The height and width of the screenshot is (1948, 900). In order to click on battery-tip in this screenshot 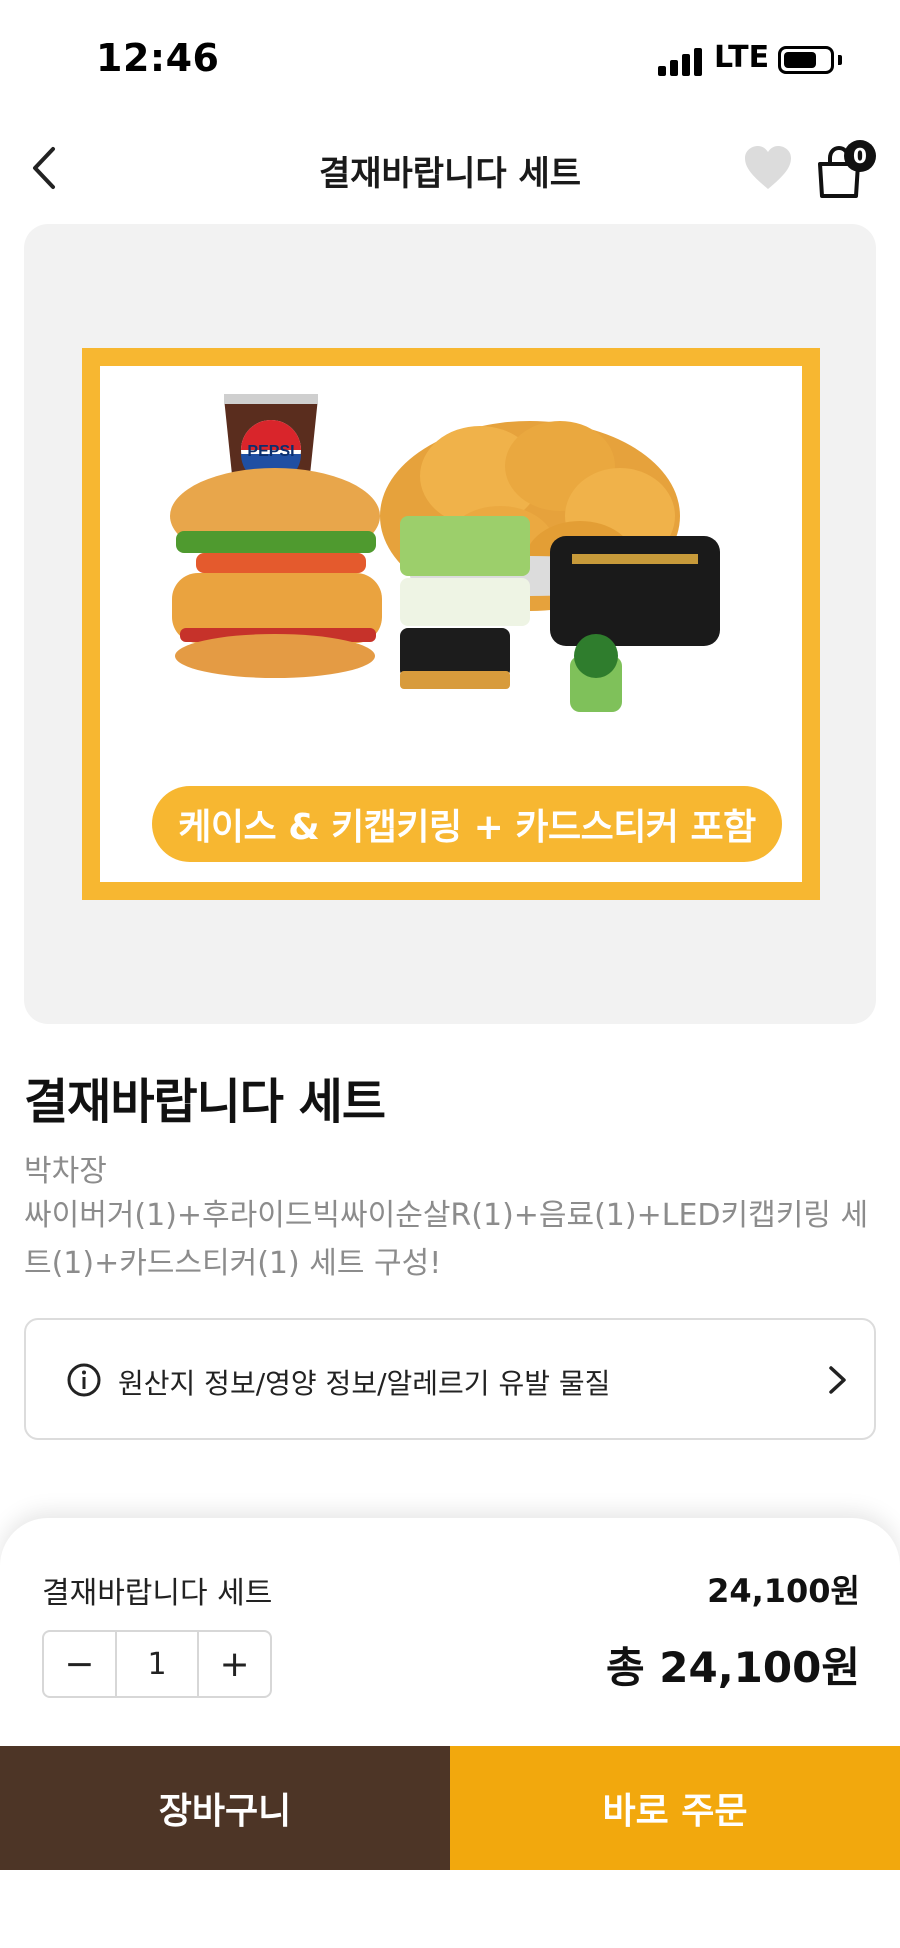, I will do `click(840, 60)`.